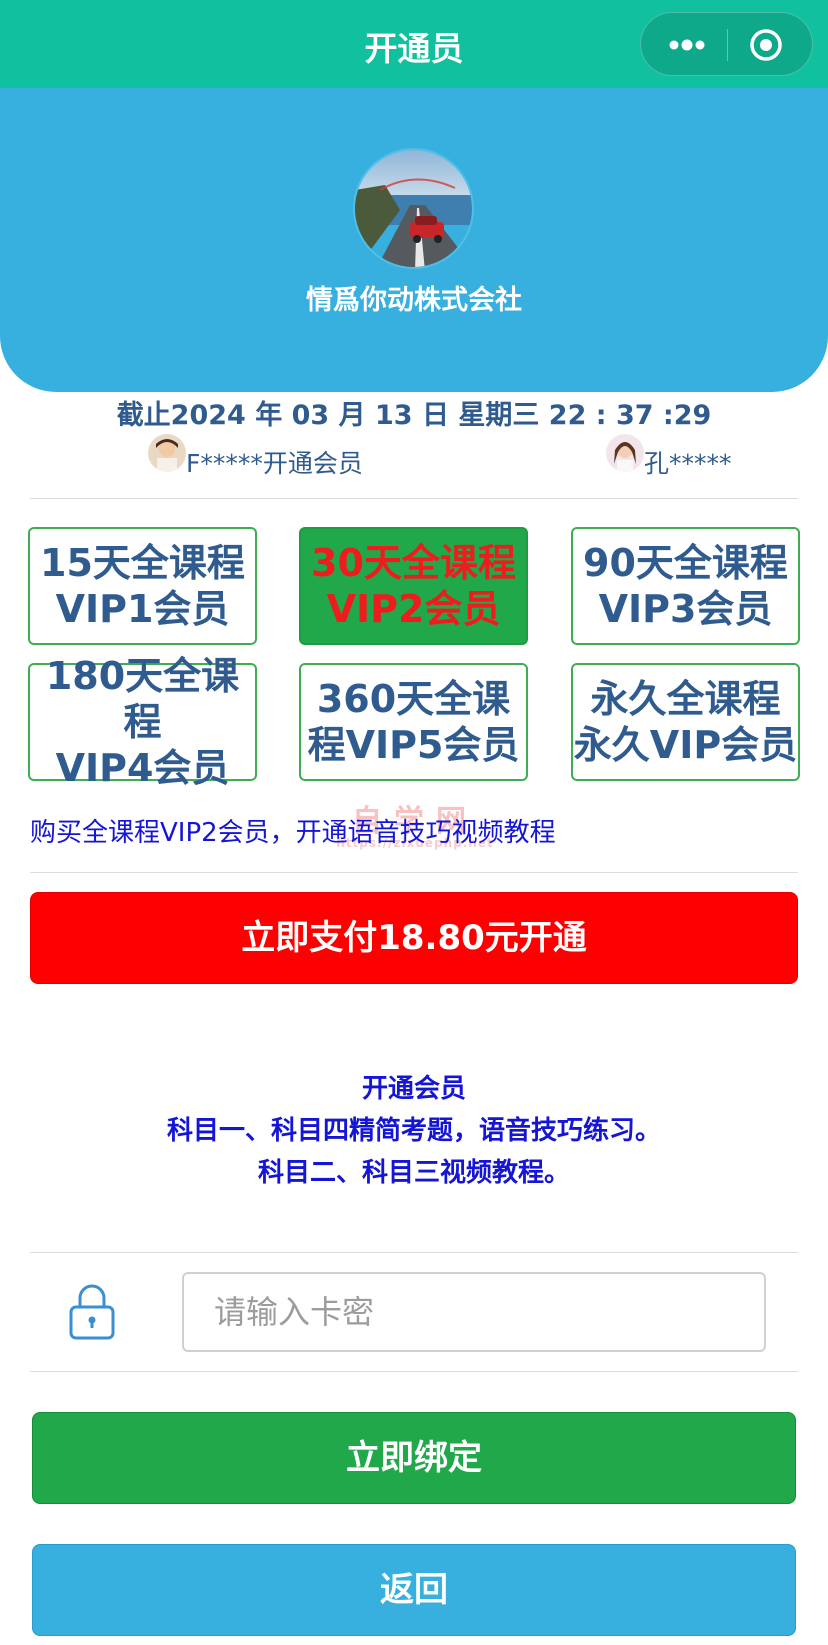  I want to click on plan-line2: VIP2会员, so click(413, 609).